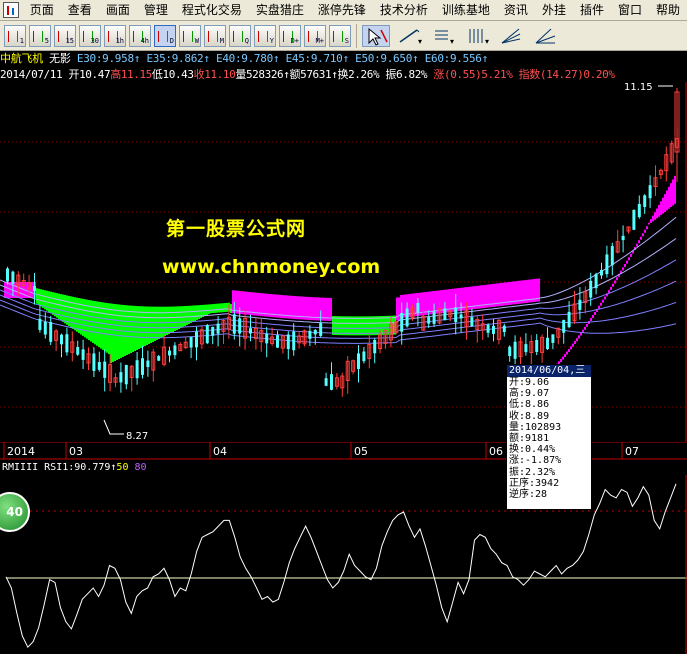 The image size is (687, 654). What do you see at coordinates (668, 10) in the screenshot?
I see `menu-item-help: 帮助` at bounding box center [668, 10].